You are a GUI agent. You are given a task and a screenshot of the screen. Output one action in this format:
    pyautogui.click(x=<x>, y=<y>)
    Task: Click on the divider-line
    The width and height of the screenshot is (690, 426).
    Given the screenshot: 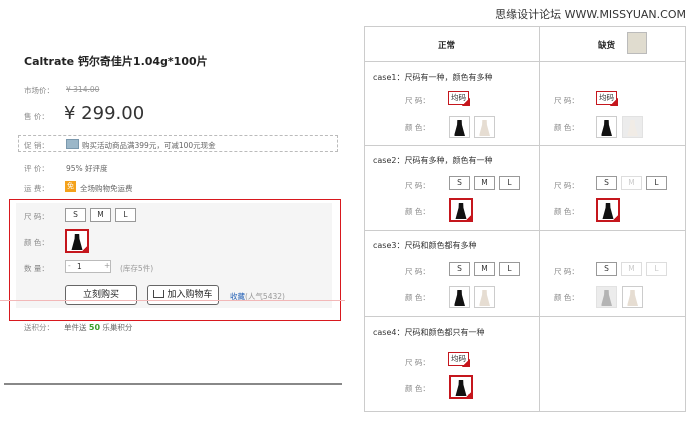 What is the action you would take?
    pyautogui.click(x=173, y=384)
    